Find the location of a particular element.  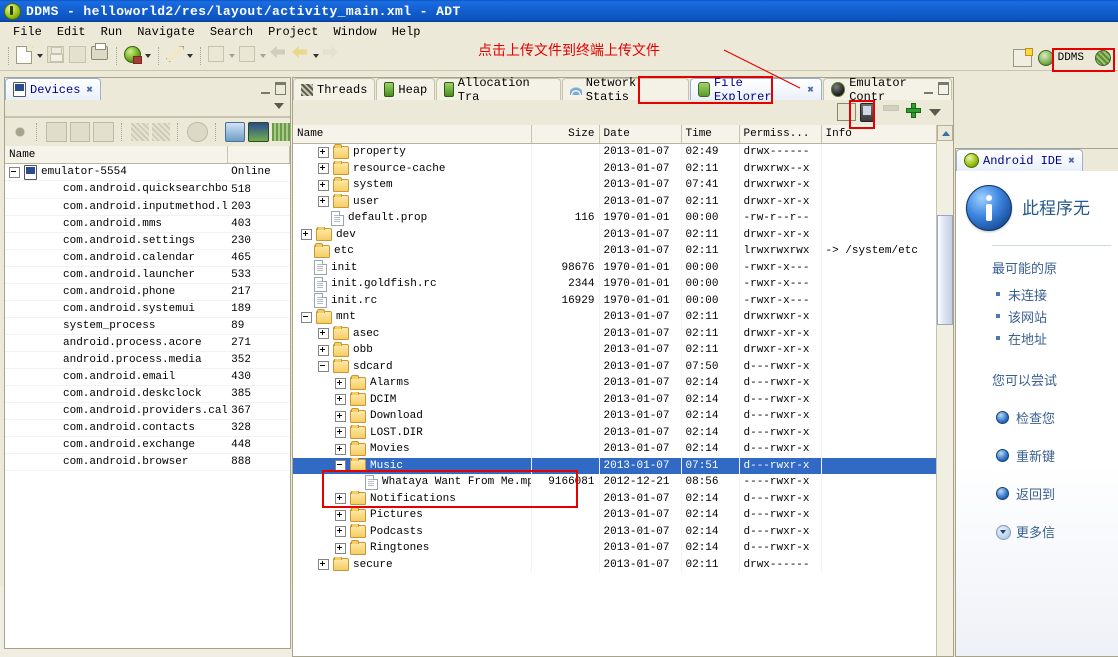

table-row: system 2013-01-07 07:41 drwxrwxr-x is located at coordinates (615, 185).